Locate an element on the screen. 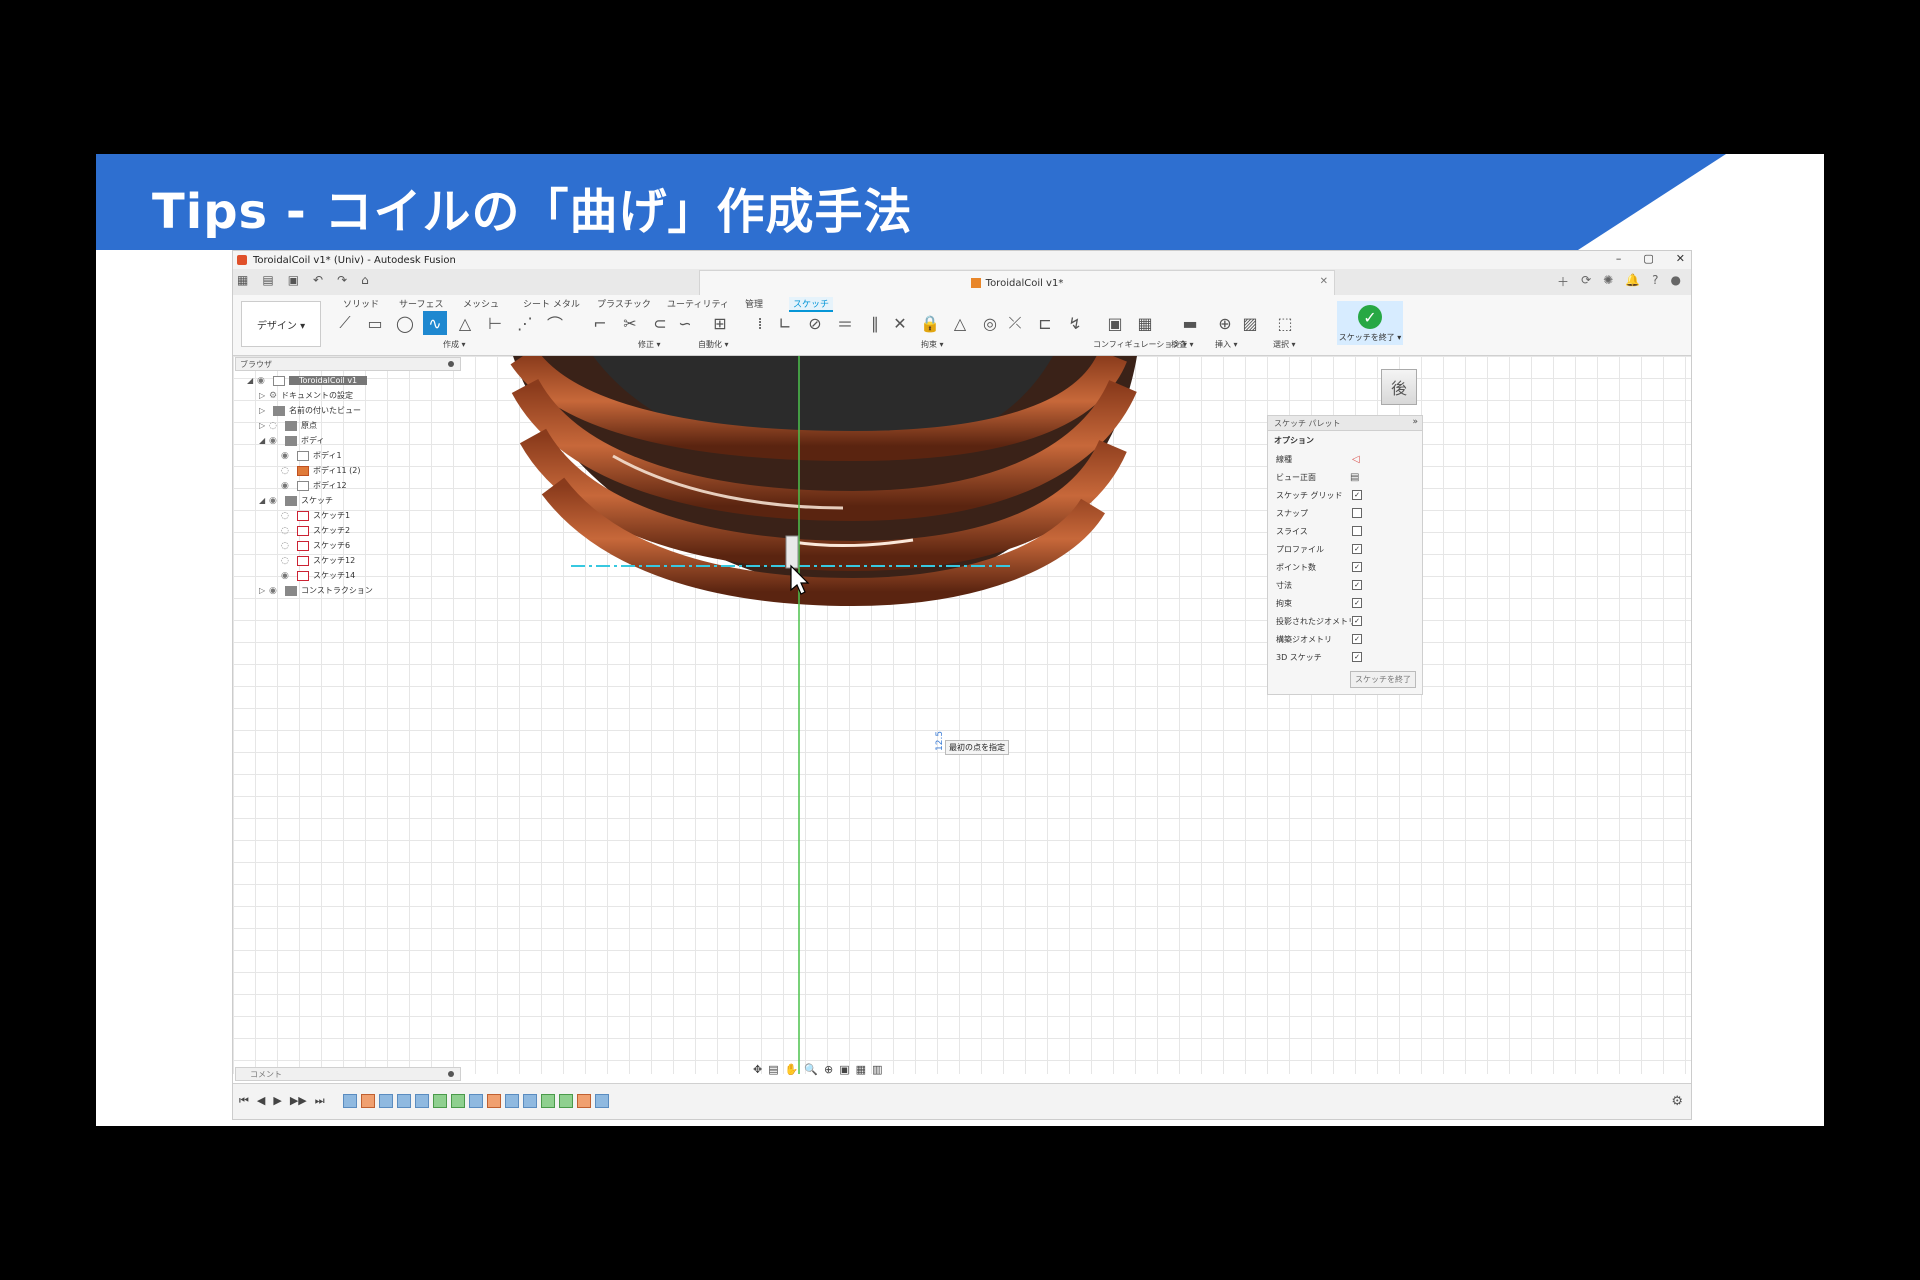  group-create: 作成 ▾ is located at coordinates (454, 344).